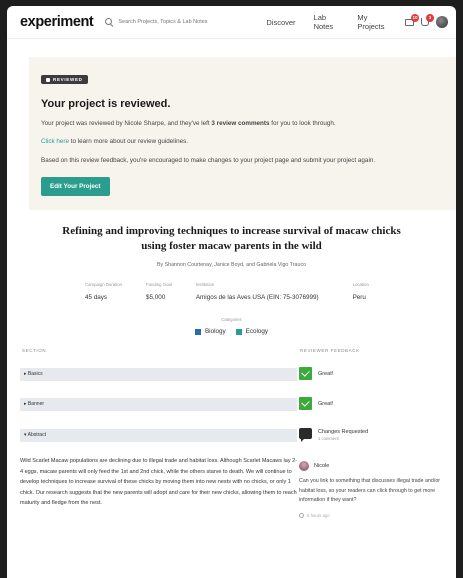  What do you see at coordinates (156, 297) in the screenshot?
I see `meta-value: $5,000` at bounding box center [156, 297].